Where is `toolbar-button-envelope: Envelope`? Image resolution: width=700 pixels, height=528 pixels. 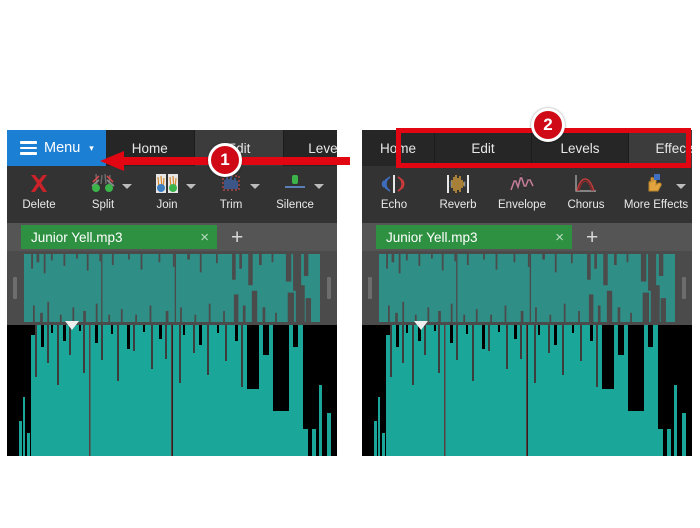 toolbar-button-envelope: Envelope is located at coordinates (522, 196).